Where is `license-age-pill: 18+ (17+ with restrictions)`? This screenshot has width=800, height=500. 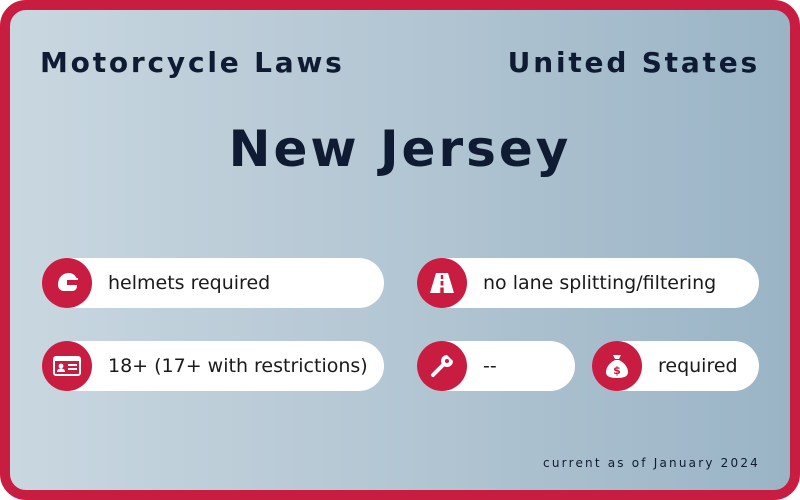
license-age-pill: 18+ (17+ with restrictions) is located at coordinates (213, 366).